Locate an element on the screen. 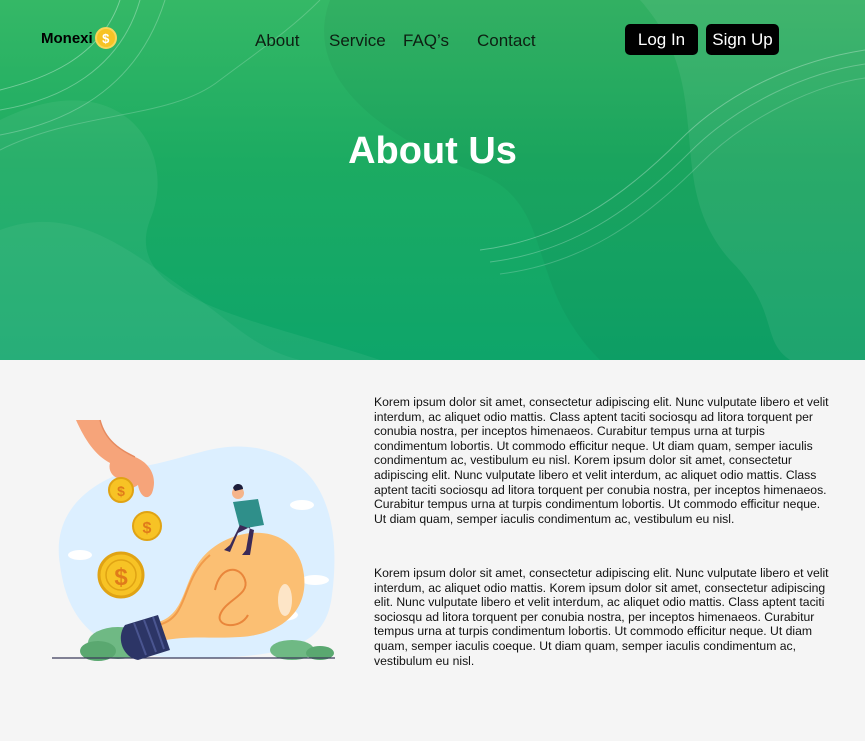 Image resolution: width=865 pixels, height=741 pixels. brand-name: Monexi is located at coordinates (67, 38).